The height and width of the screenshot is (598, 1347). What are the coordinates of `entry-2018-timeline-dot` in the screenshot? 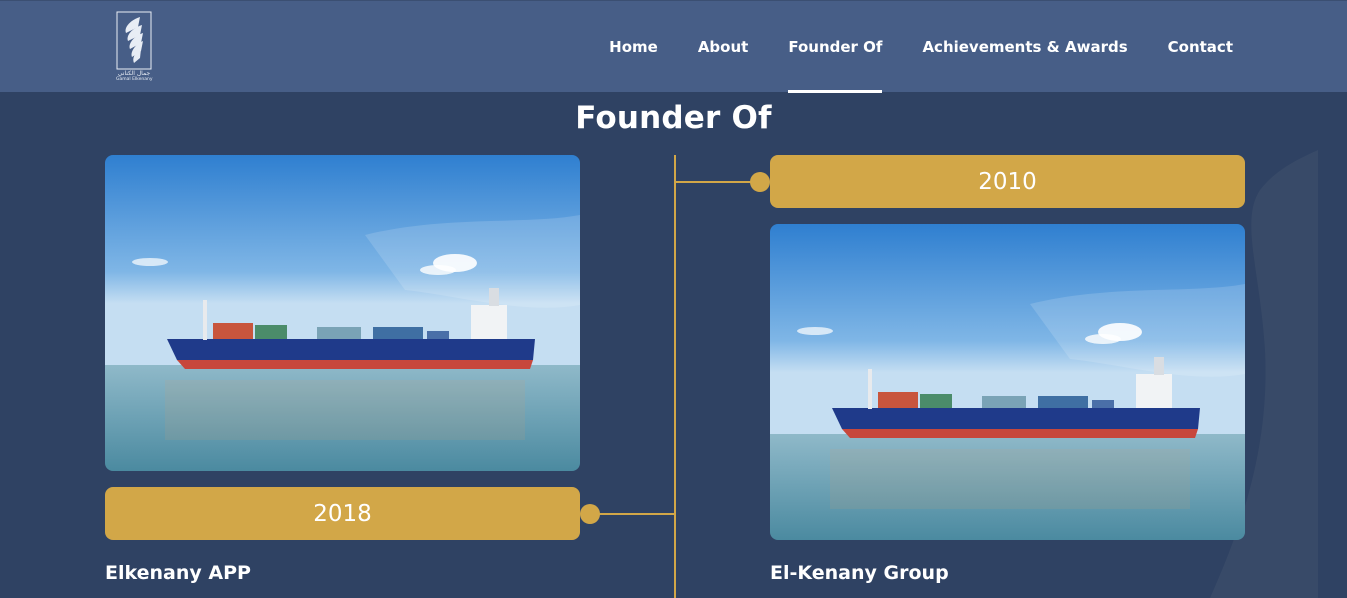 It's located at (590, 514).